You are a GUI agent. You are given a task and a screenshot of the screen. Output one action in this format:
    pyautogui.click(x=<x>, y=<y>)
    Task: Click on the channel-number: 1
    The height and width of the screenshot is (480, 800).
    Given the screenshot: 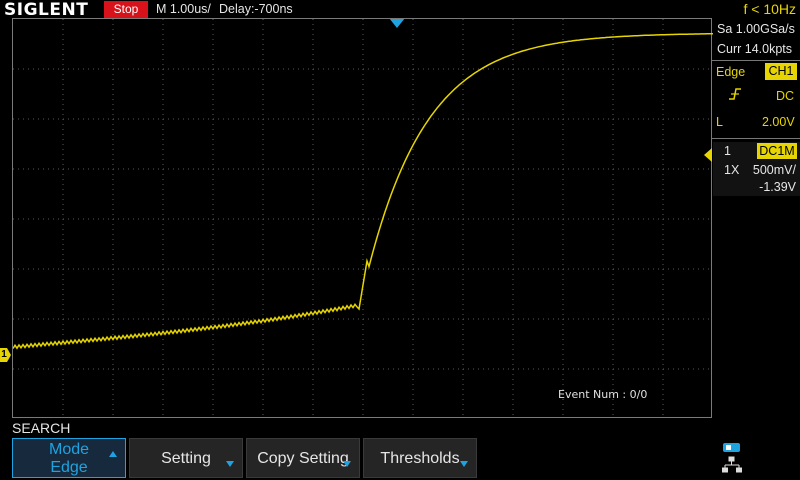 What is the action you would take?
    pyautogui.click(x=727, y=151)
    